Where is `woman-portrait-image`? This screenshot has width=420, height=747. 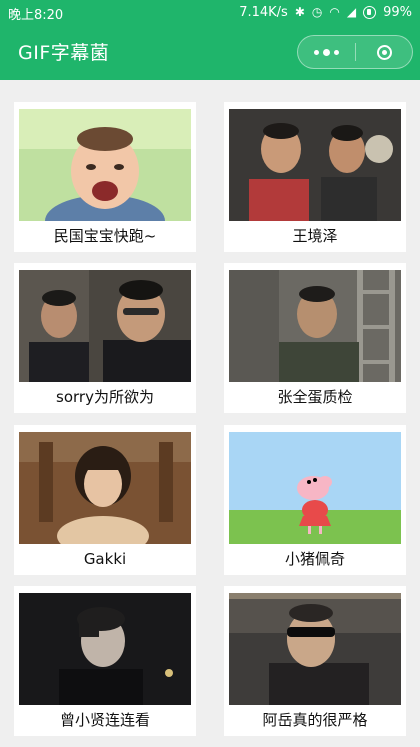
woman-portrait-image is located at coordinates (105, 488).